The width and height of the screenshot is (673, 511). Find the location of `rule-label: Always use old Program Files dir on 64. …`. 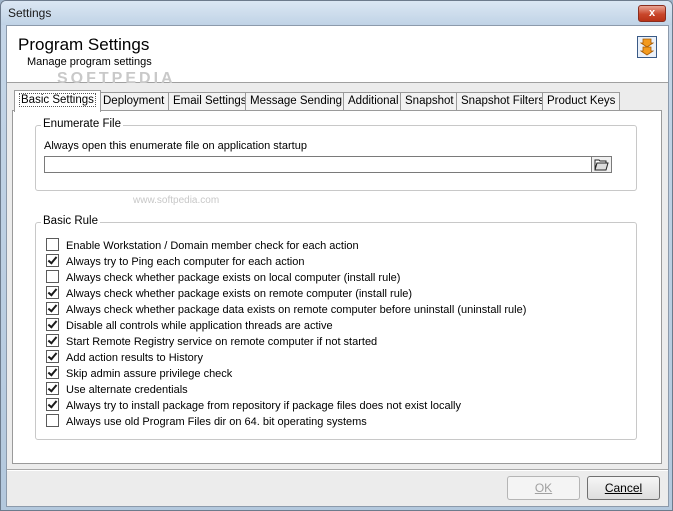

rule-label: Always use old Program Files dir on 64. … is located at coordinates (216, 422).